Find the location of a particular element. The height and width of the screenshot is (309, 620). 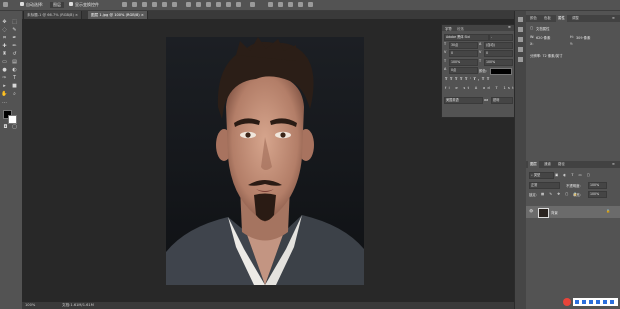

transform-checkbox is located at coordinates (71, 4).